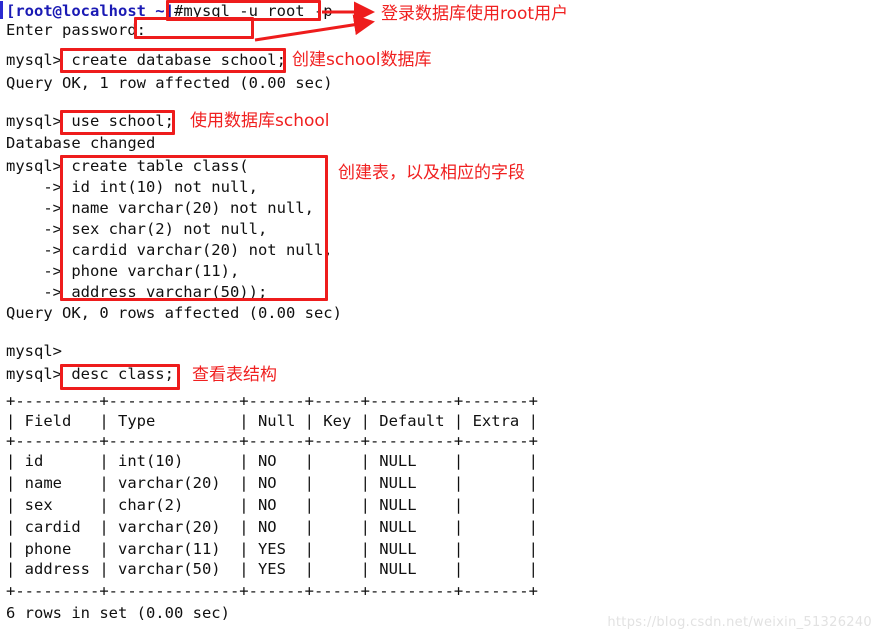 The width and height of the screenshot is (883, 637). I want to click on terminal-line: [root@localhost ~]#mysql -u root -p, so click(169, 11).